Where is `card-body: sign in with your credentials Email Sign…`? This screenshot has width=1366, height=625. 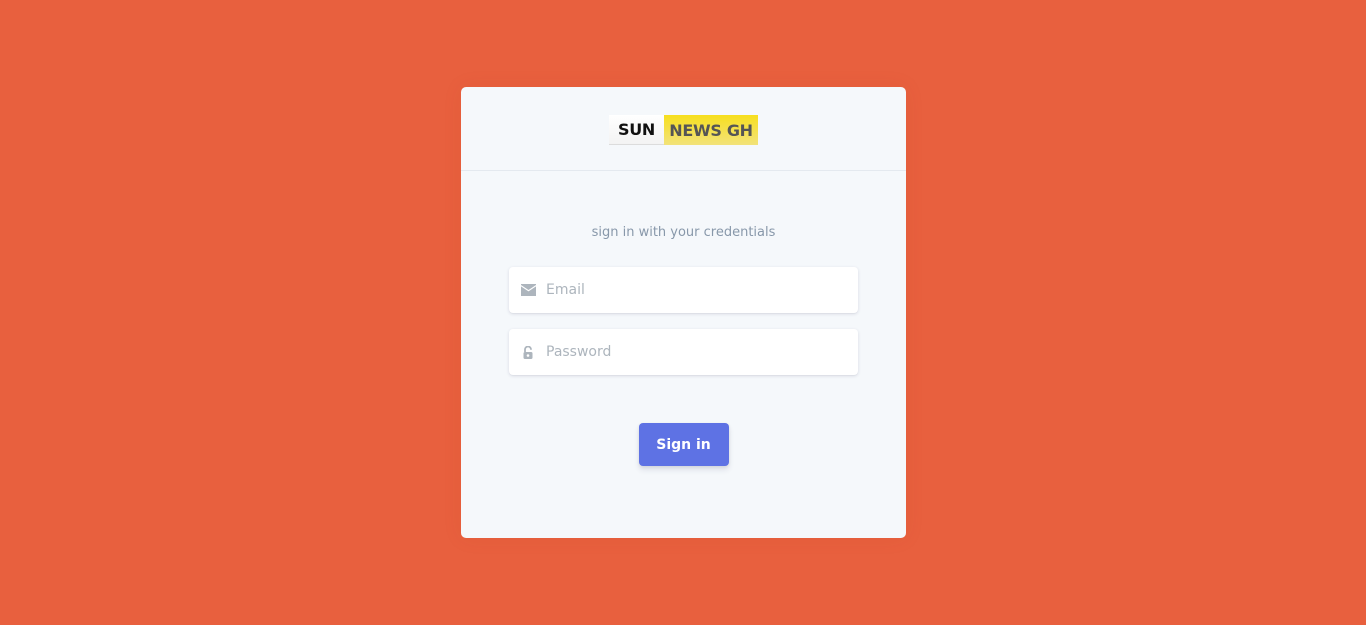 card-body: sign in with your credentials Email Sign… is located at coordinates (683, 345).